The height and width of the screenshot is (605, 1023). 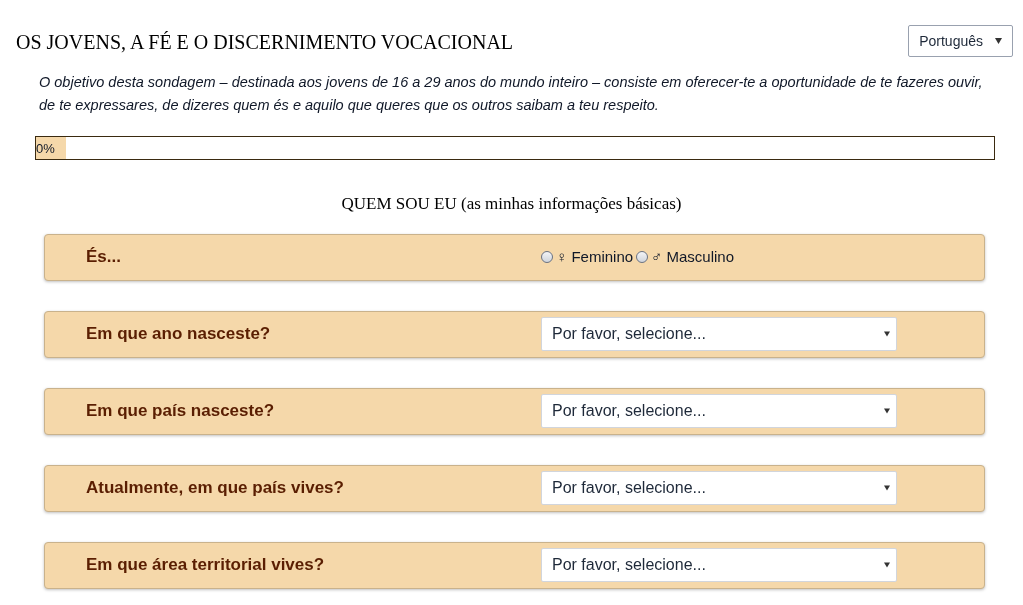 I want to click on question-label: Em que ano nasceste?, so click(x=179, y=334).